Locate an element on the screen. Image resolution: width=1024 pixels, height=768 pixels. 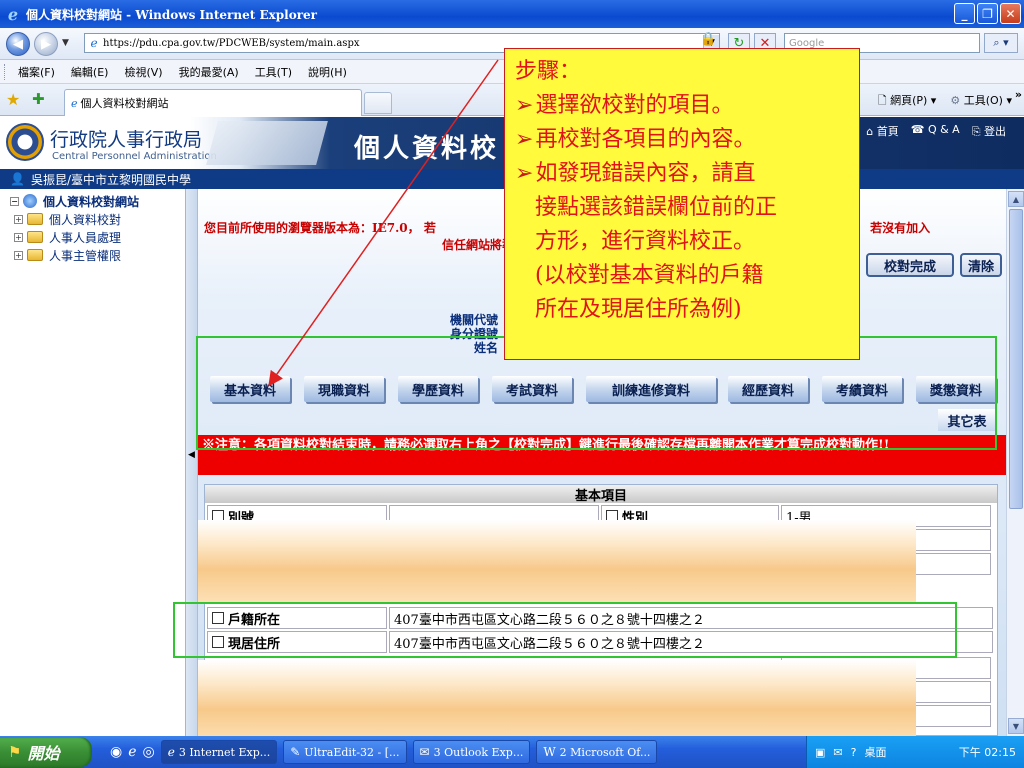
logout-link: ⎘ 登出 is located at coordinates (989, 131).